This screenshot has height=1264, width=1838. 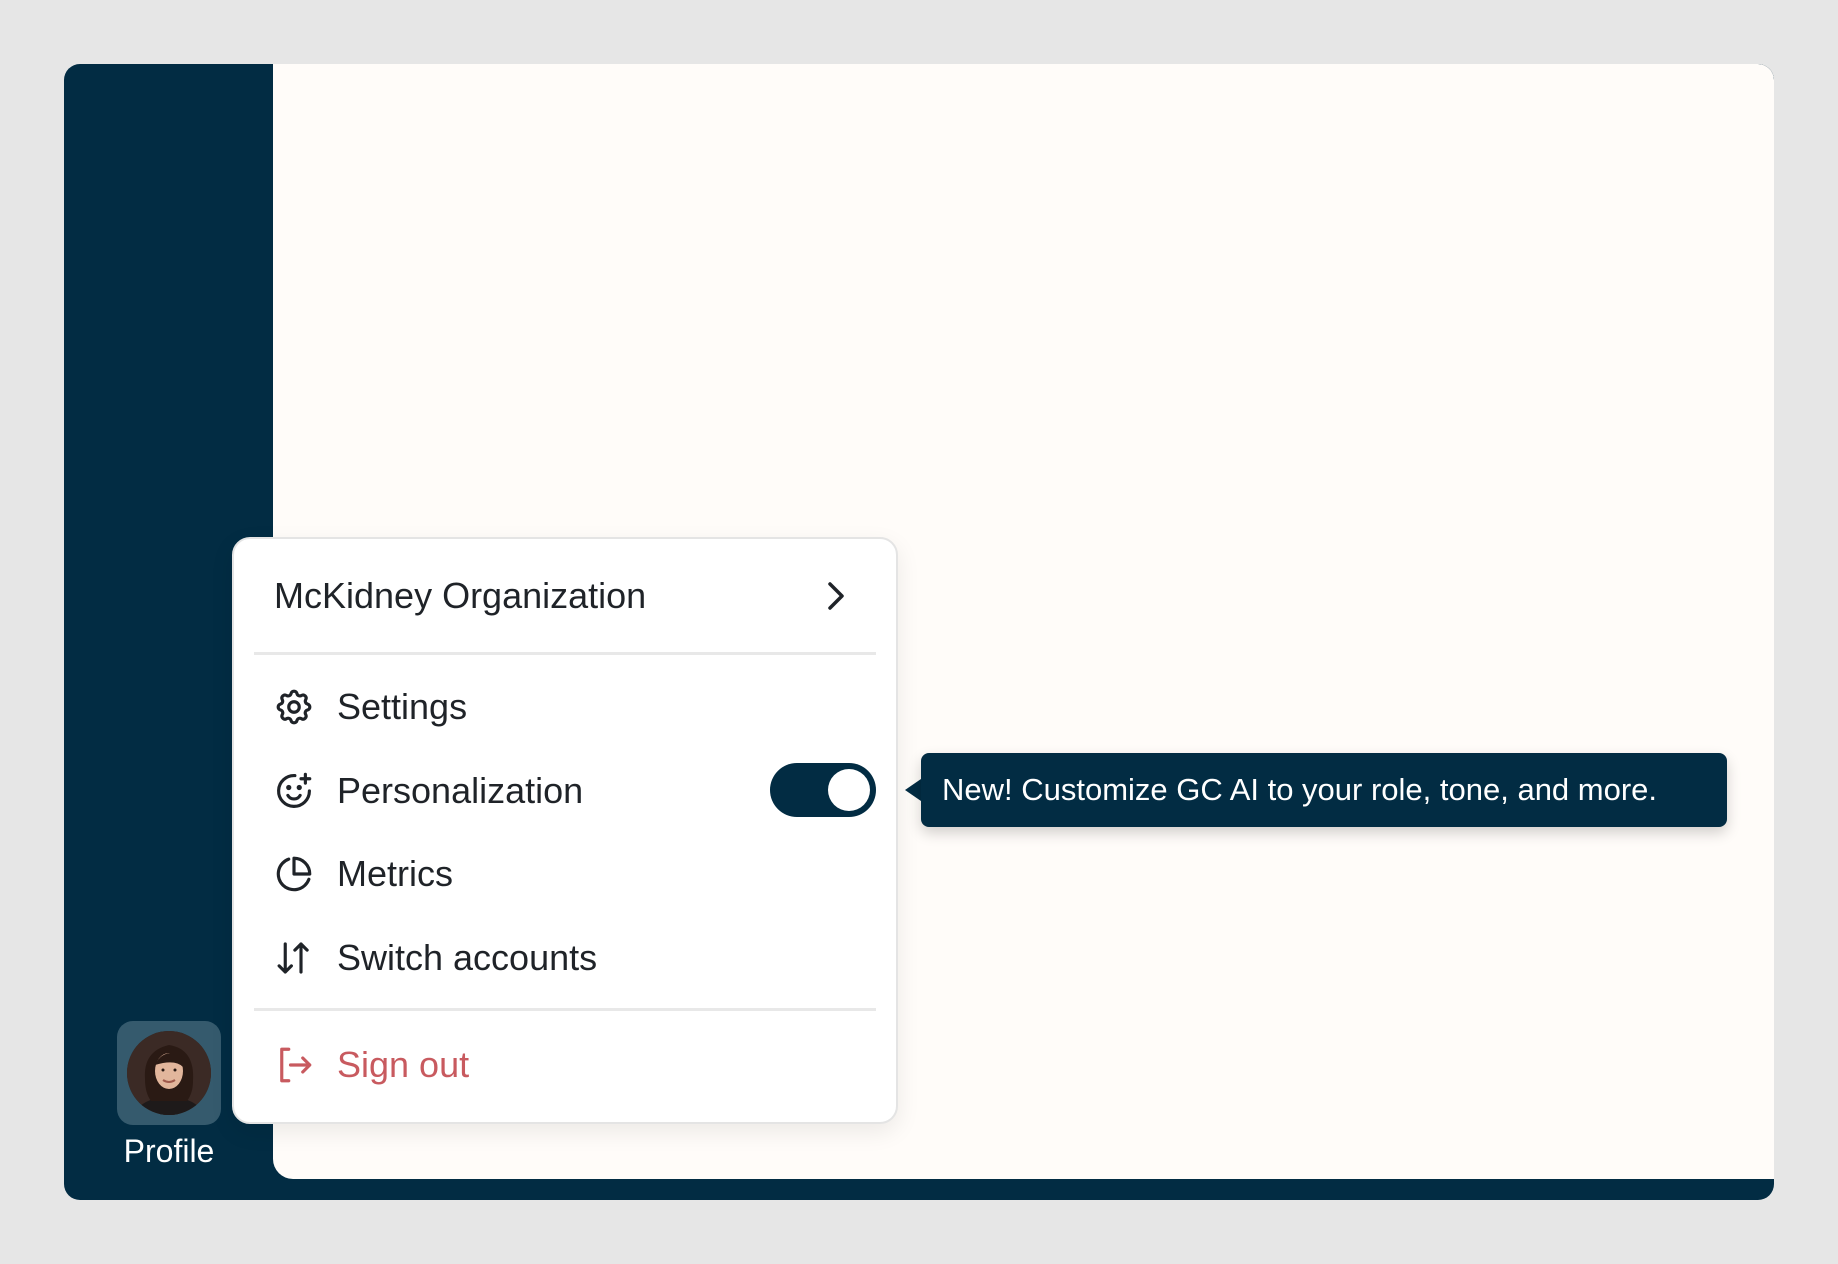 What do you see at coordinates (294, 791) in the screenshot?
I see `smiley-sparkle-icon` at bounding box center [294, 791].